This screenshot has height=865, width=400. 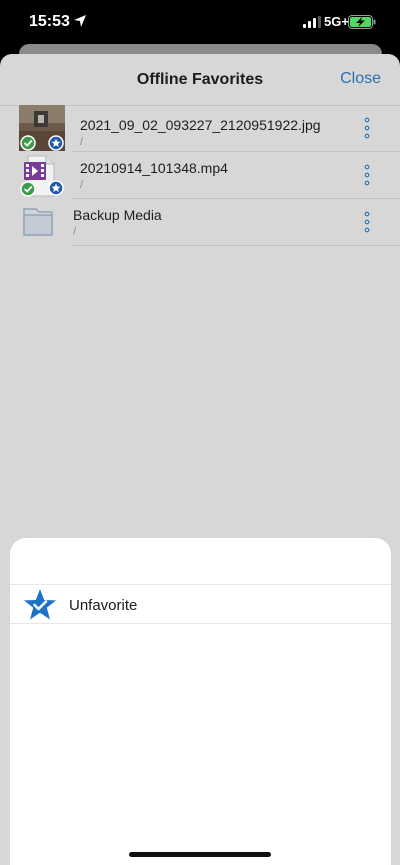 What do you see at coordinates (40, 604) in the screenshot?
I see `unfavorite-star-check-icon` at bounding box center [40, 604].